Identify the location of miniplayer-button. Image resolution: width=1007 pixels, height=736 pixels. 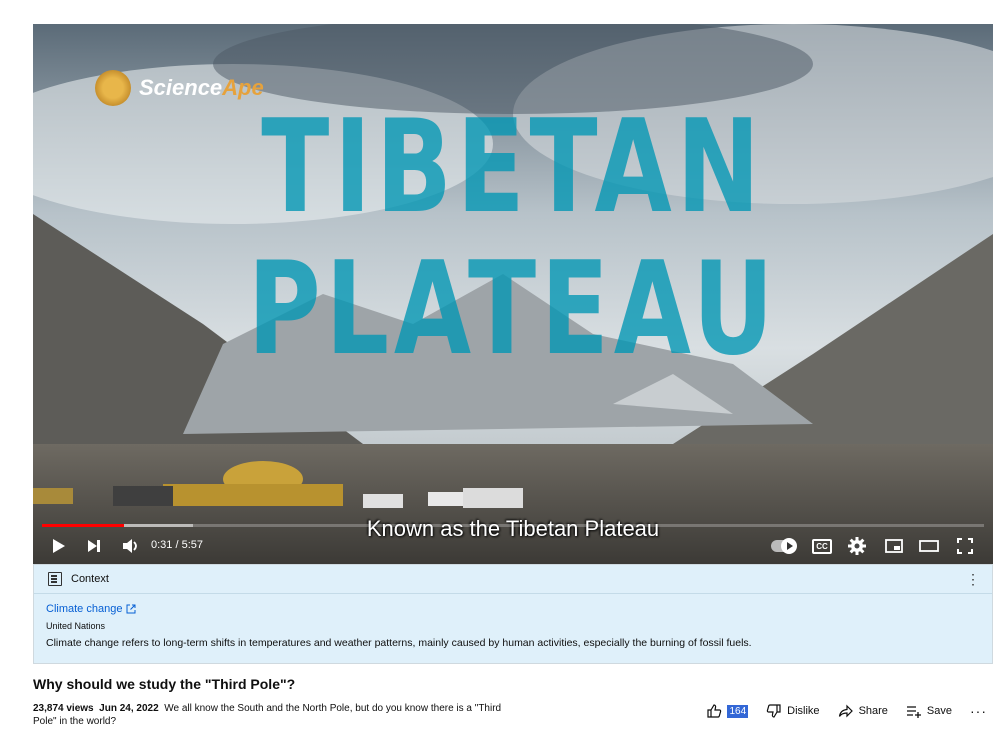
(894, 546).